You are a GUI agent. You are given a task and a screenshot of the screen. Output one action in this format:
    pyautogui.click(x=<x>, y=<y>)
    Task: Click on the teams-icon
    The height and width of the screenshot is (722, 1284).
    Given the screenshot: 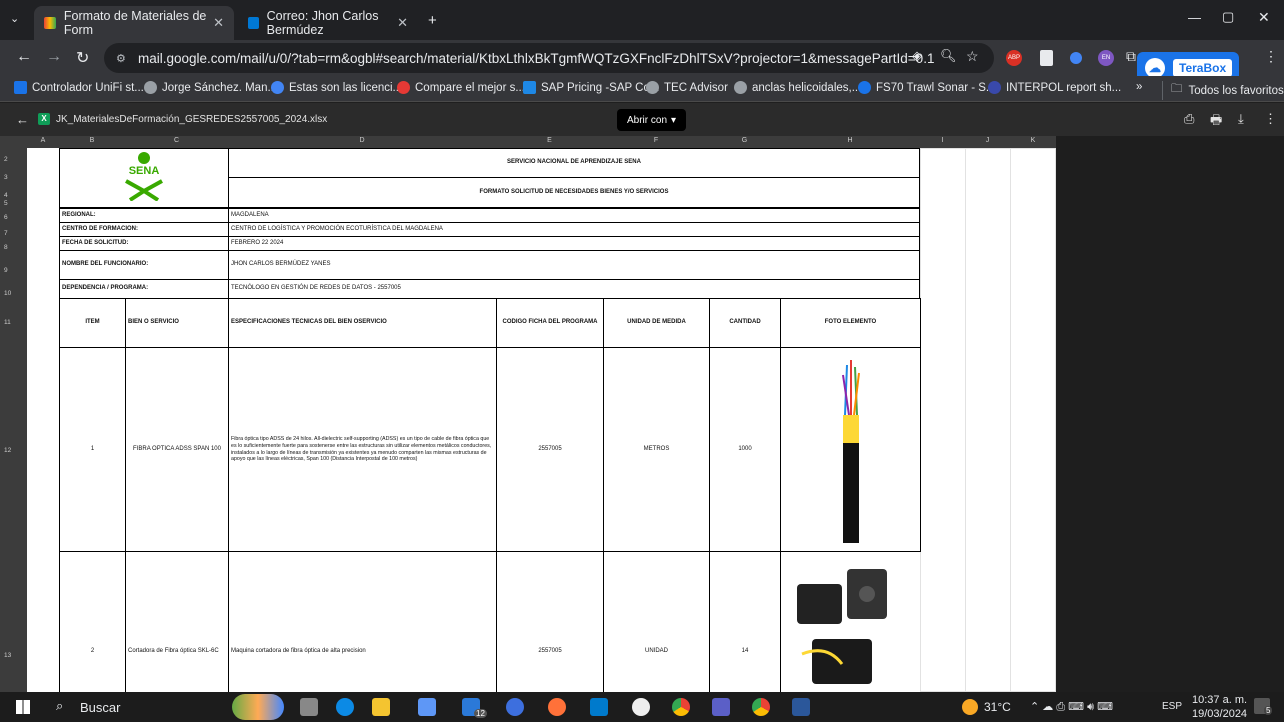 What is the action you would take?
    pyautogui.click(x=721, y=707)
    